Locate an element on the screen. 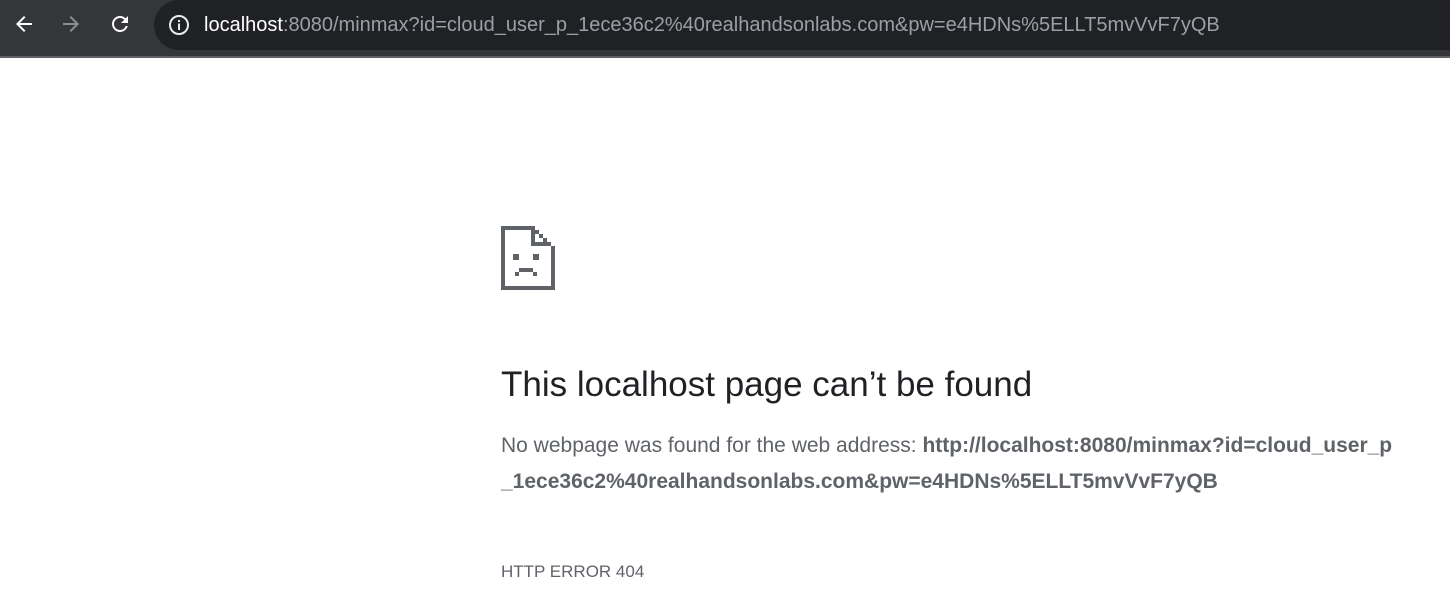 This screenshot has height=598, width=1450. back-button is located at coordinates (24, 24).